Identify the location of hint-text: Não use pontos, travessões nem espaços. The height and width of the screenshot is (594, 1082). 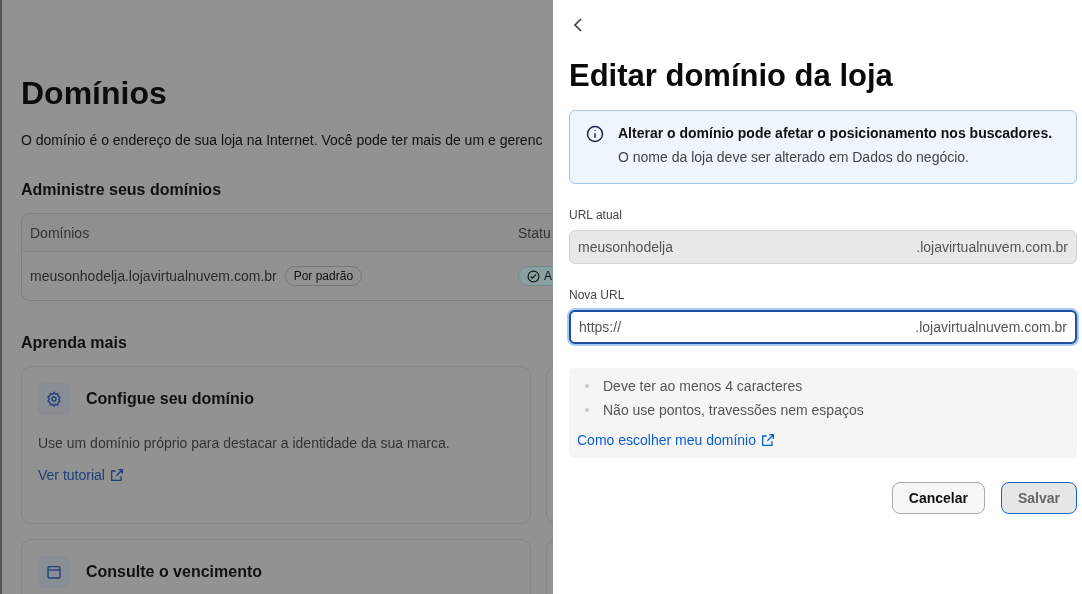
(733, 410).